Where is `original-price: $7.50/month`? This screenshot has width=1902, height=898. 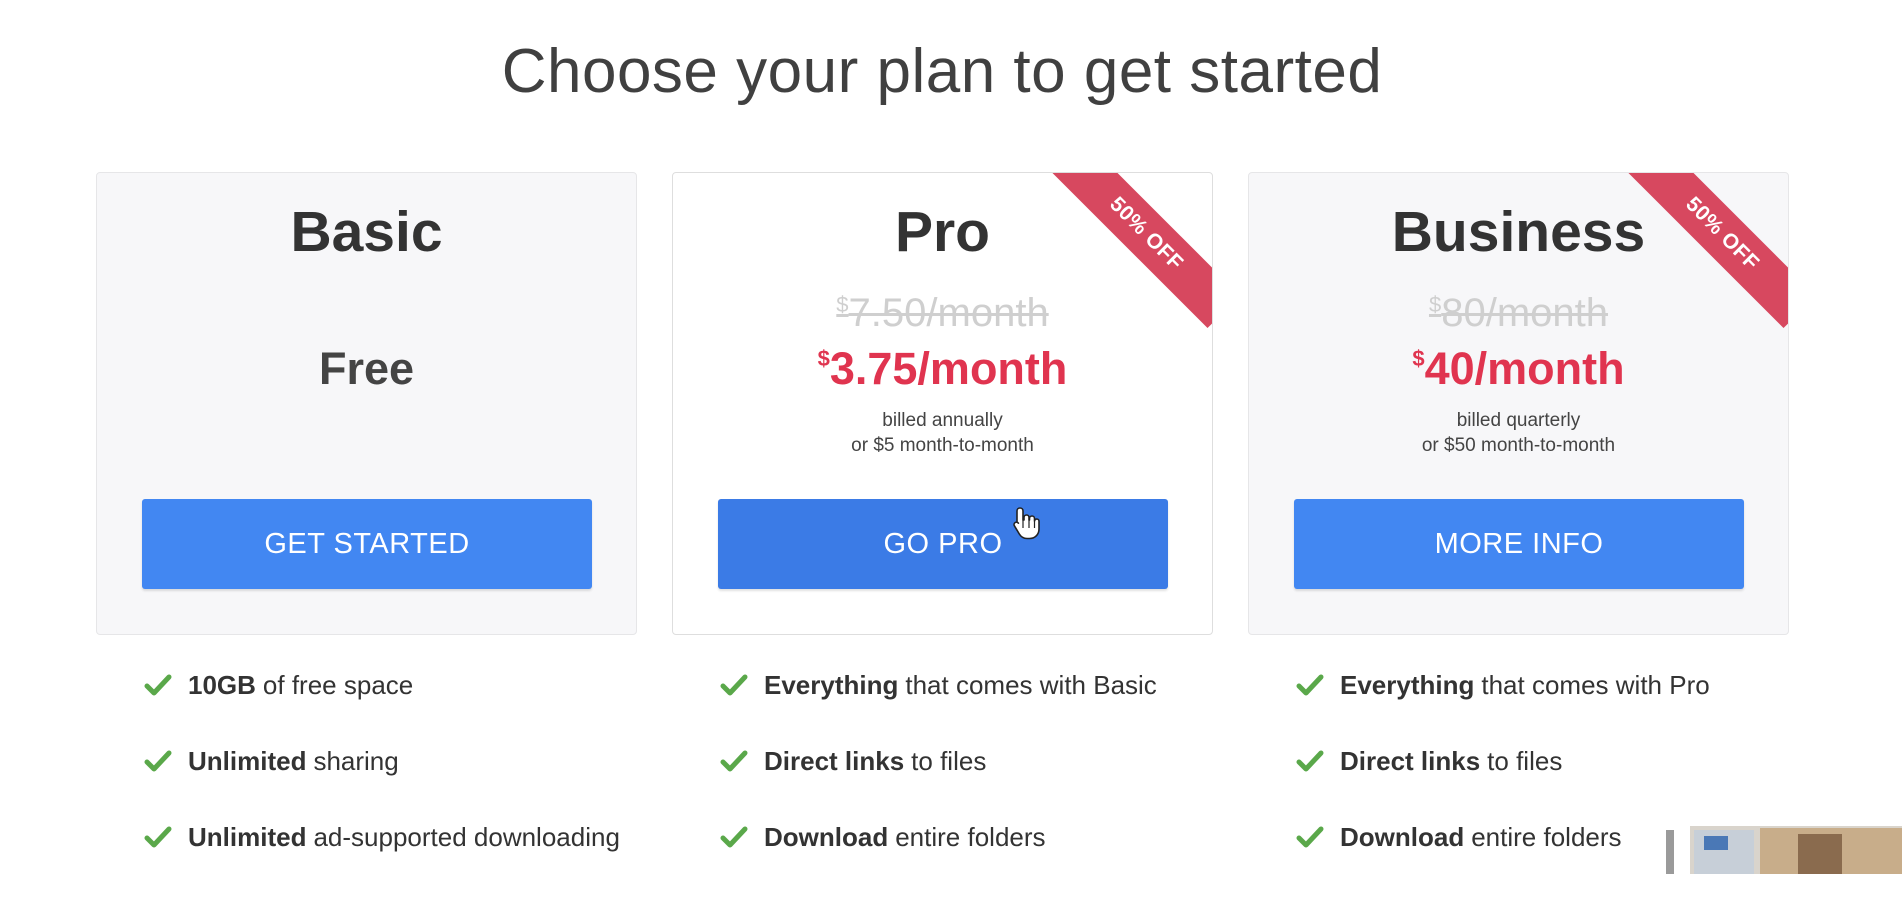
original-price: $7.50/month is located at coordinates (942, 313).